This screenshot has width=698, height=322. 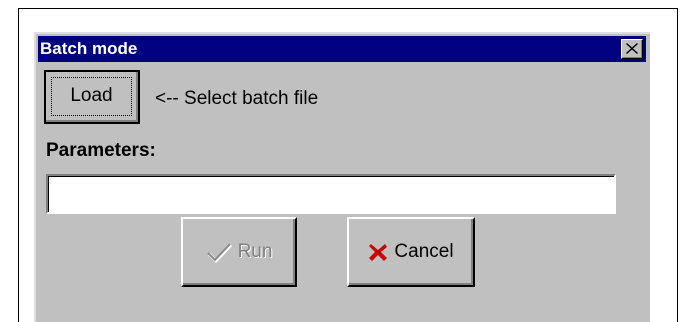 I want to click on title-bar: Batch mode, so click(x=342, y=49).